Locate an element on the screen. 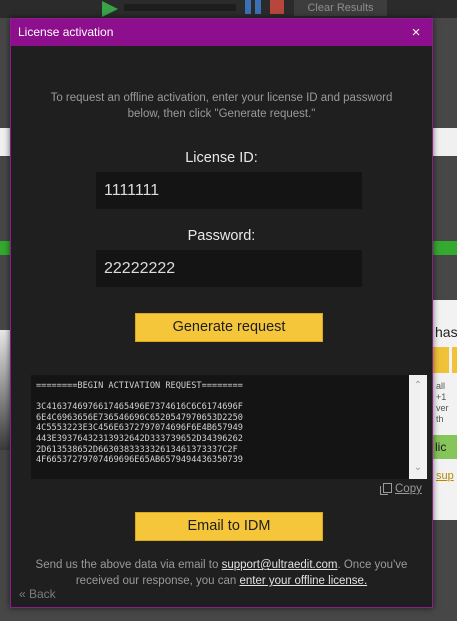 The width and height of the screenshot is (457, 621). background-yellow-button is located at coordinates (441, 360).